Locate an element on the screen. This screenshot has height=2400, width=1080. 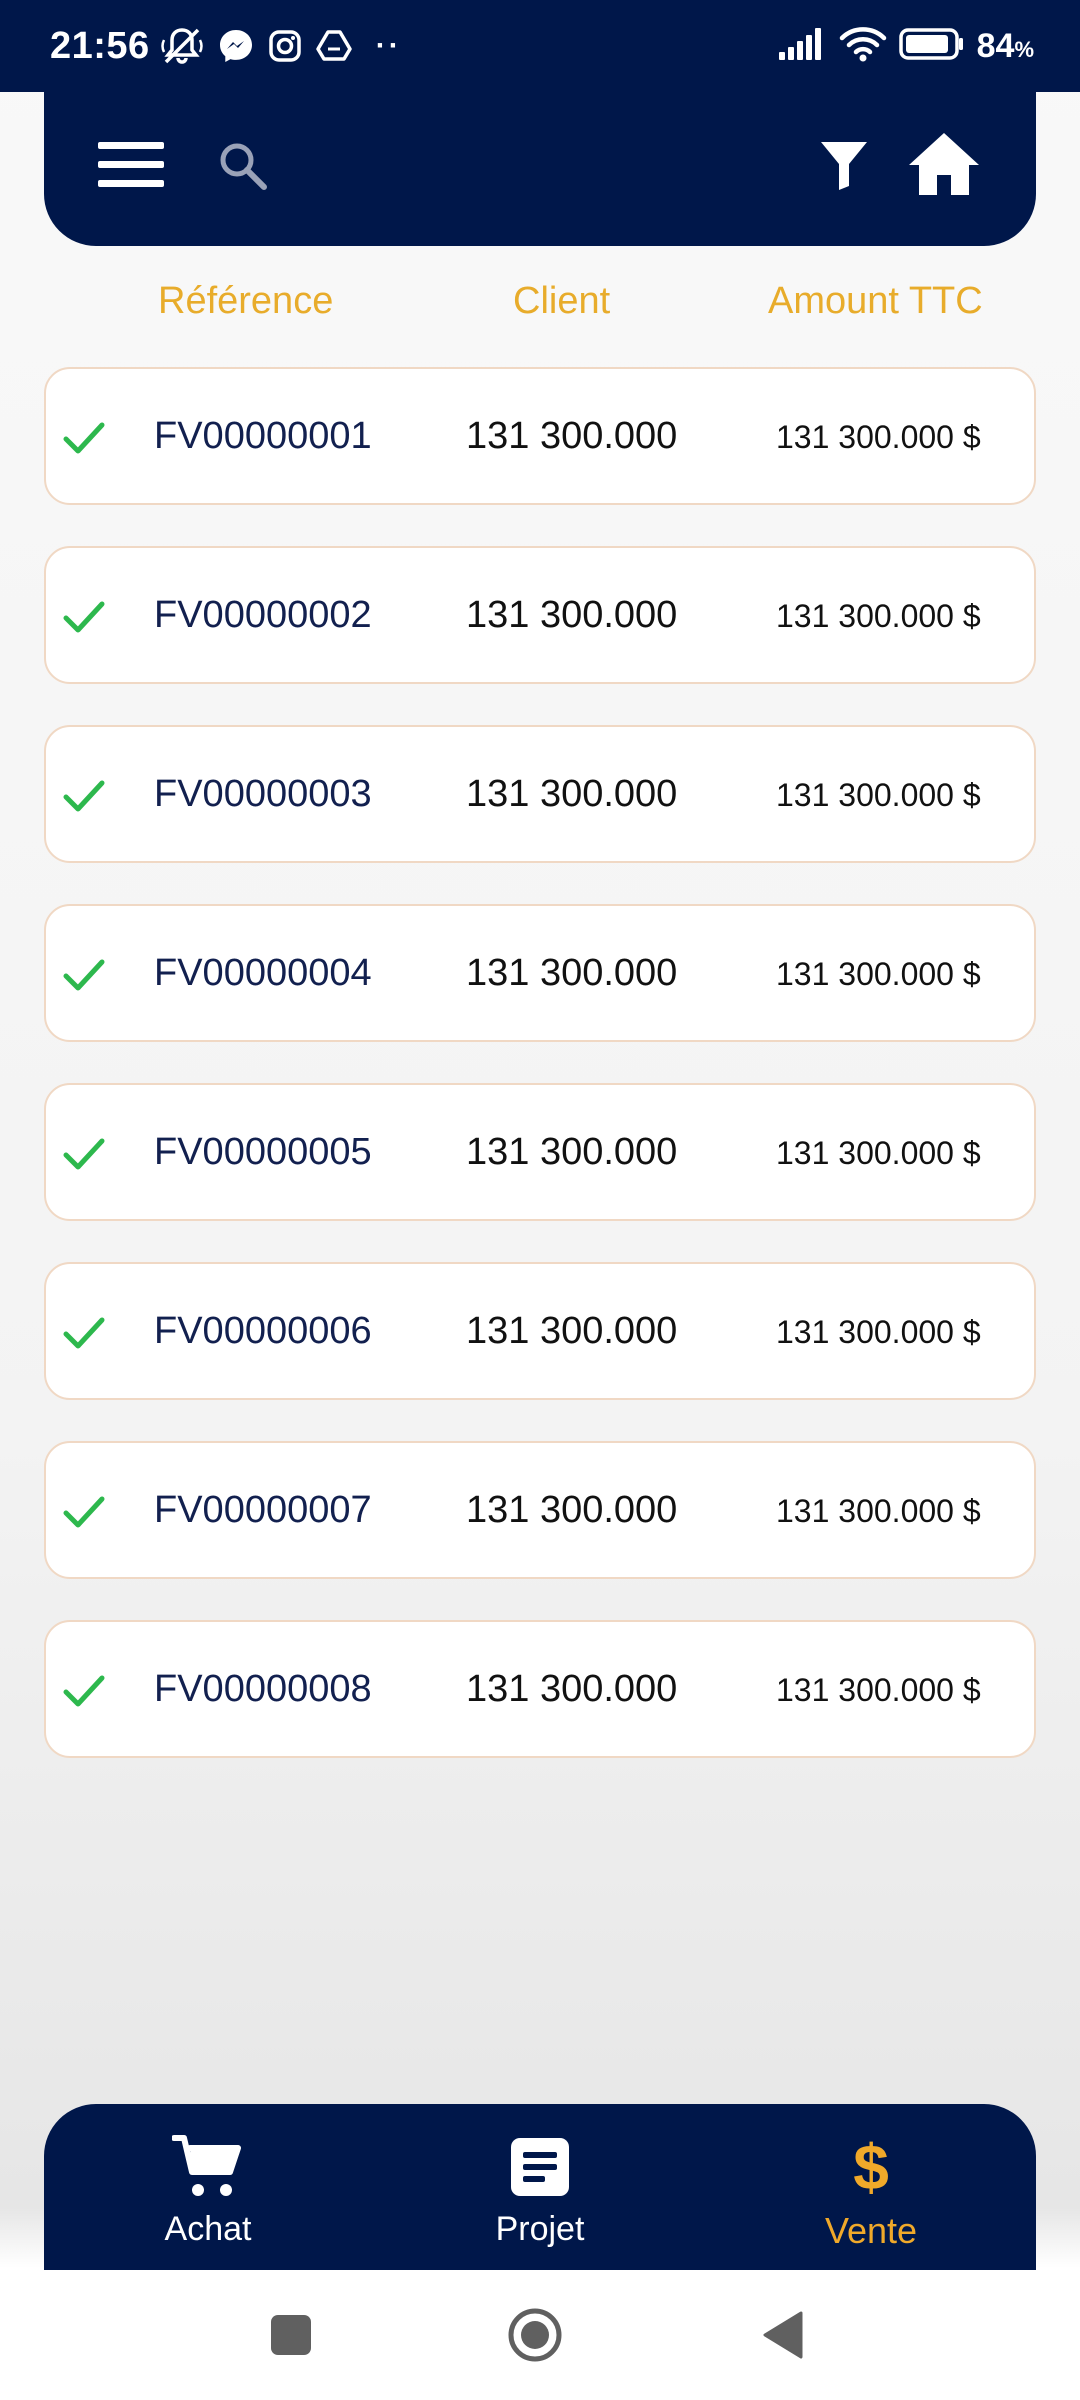
row-reference: FV00000005 is located at coordinates (263, 1152).